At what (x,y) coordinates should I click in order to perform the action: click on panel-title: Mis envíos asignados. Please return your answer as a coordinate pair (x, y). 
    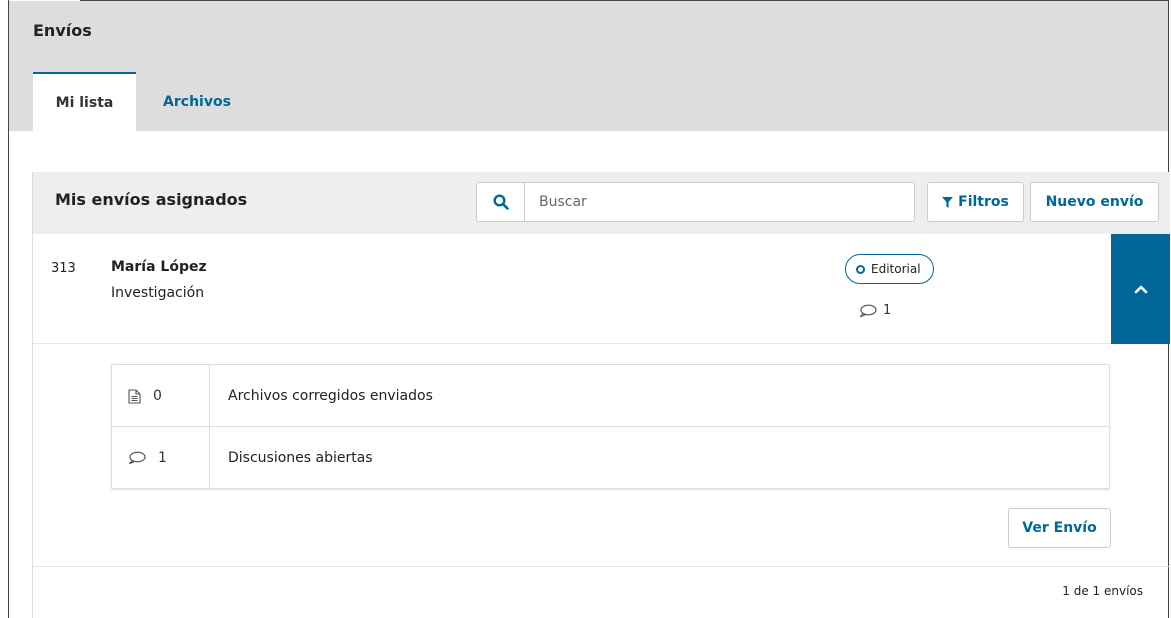
    Looking at the image, I should click on (151, 199).